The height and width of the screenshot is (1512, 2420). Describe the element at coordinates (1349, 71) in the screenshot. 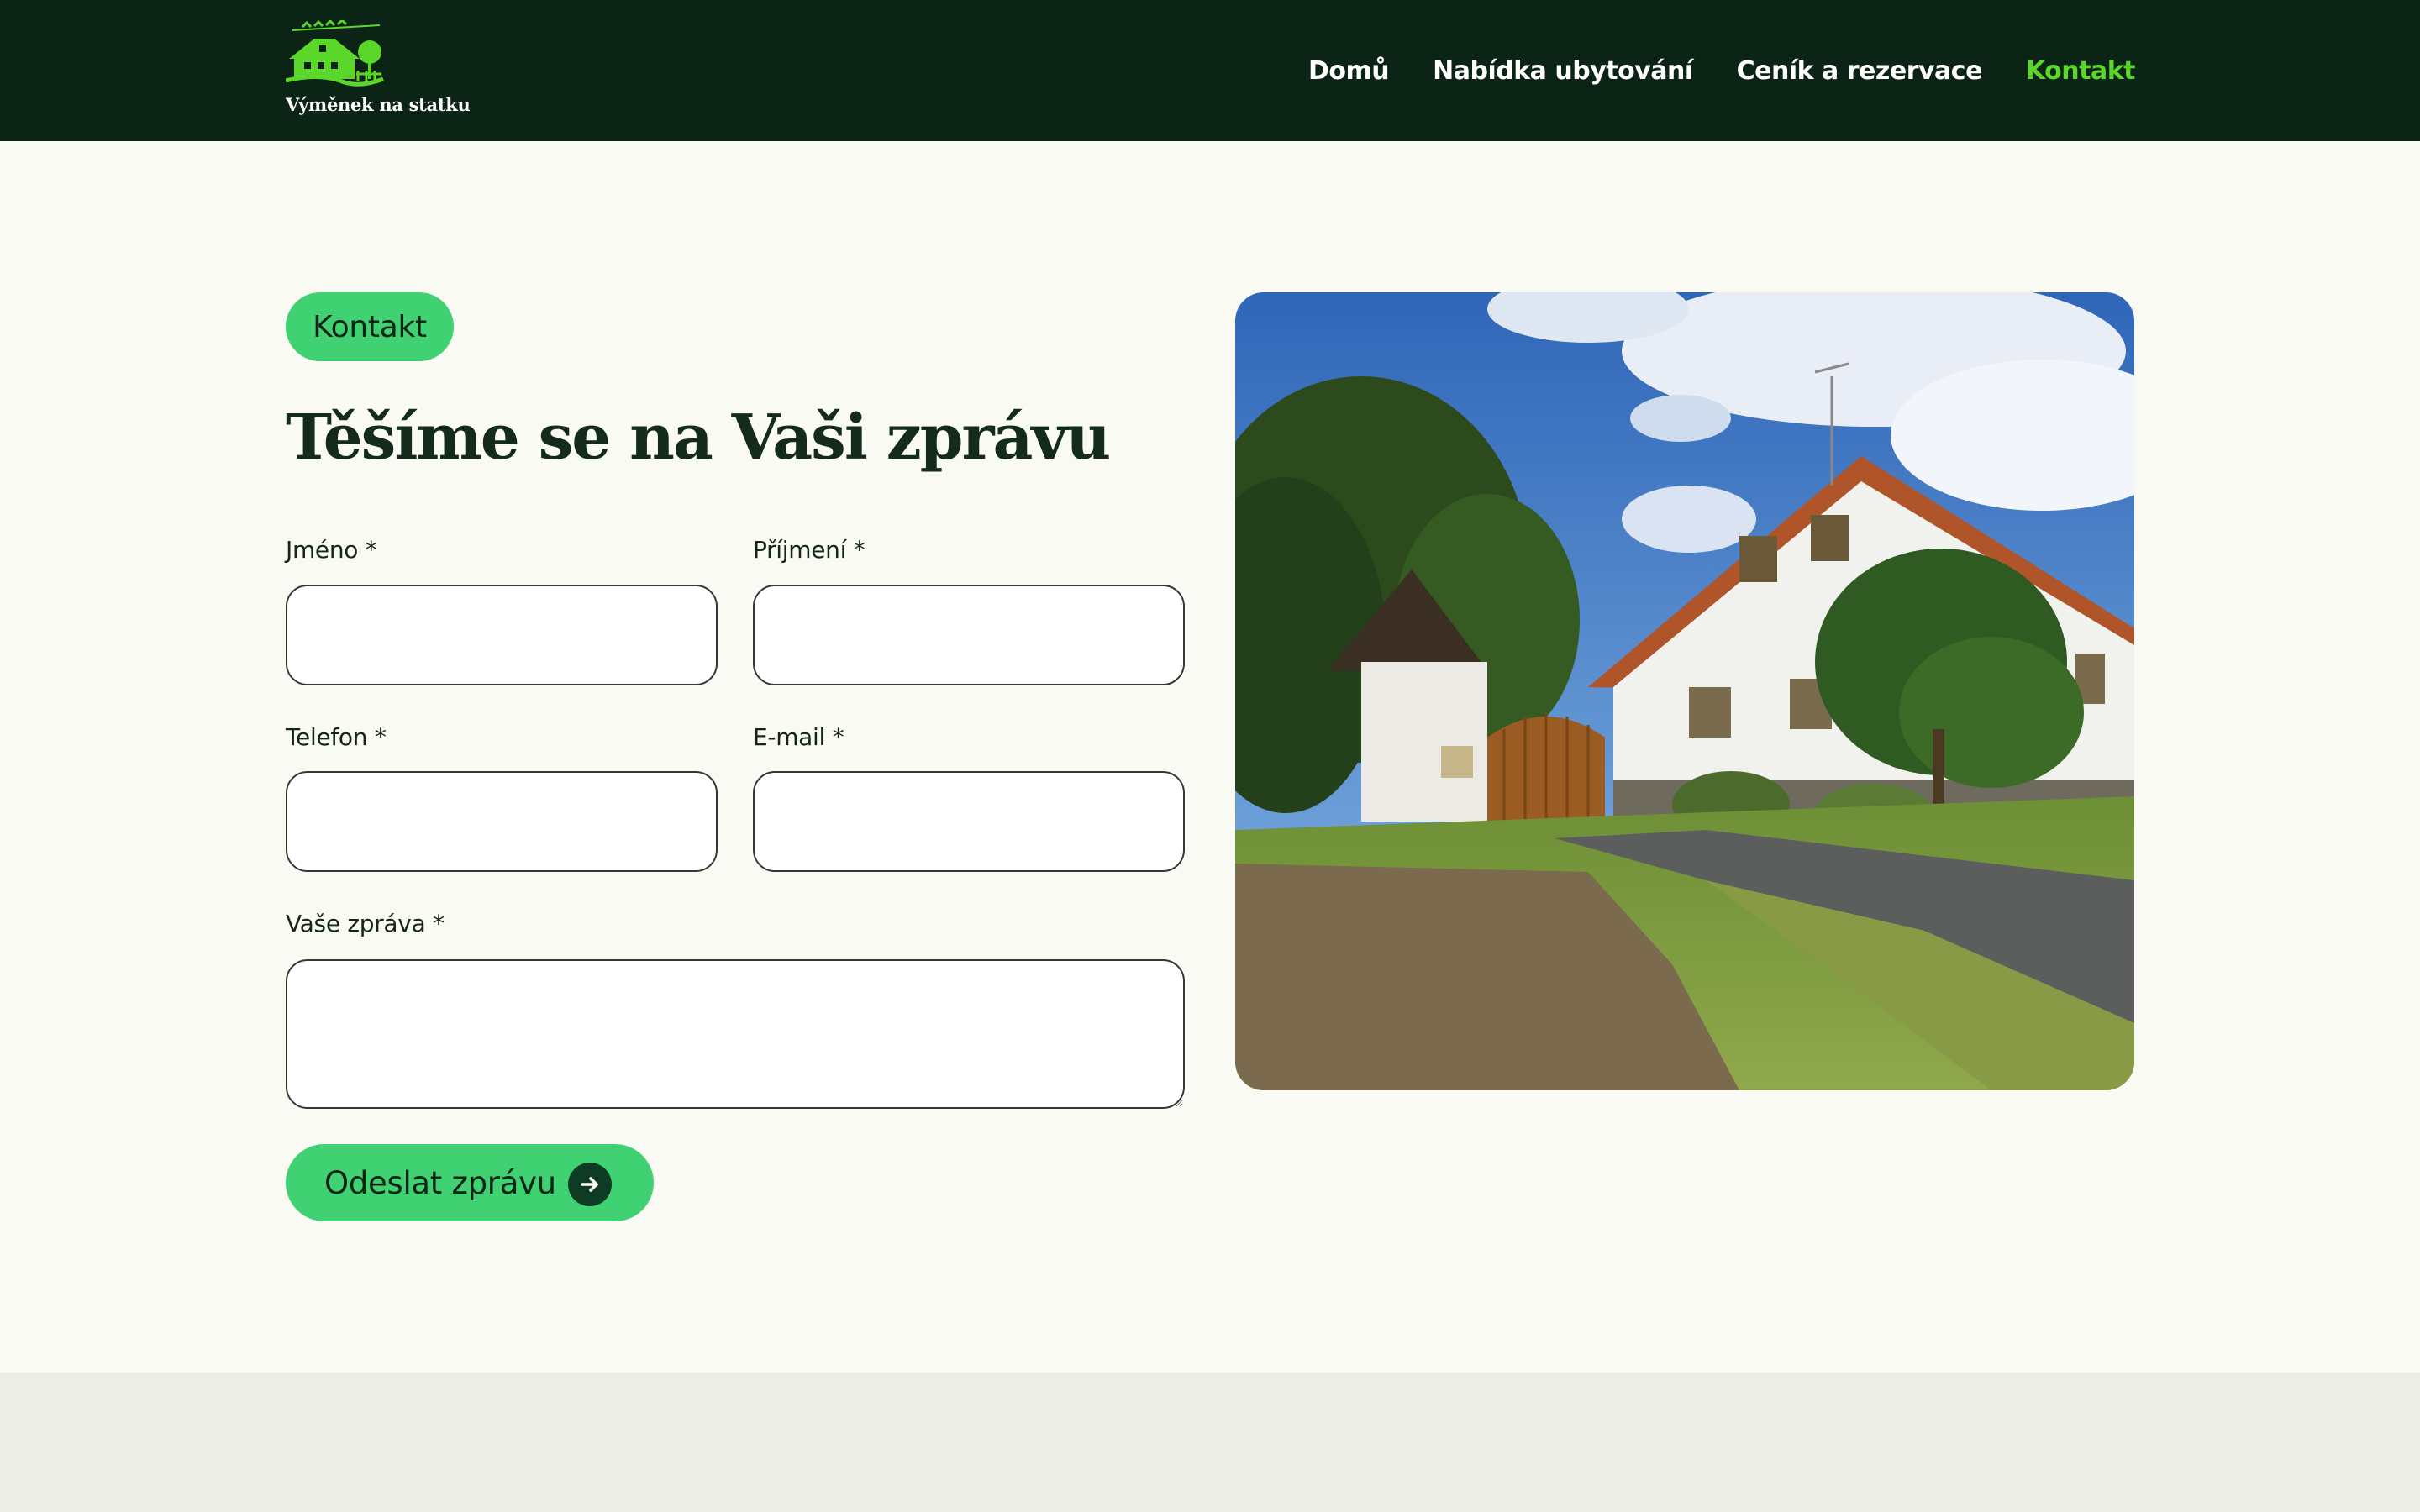

I see `nav-item-home: Domů` at that location.